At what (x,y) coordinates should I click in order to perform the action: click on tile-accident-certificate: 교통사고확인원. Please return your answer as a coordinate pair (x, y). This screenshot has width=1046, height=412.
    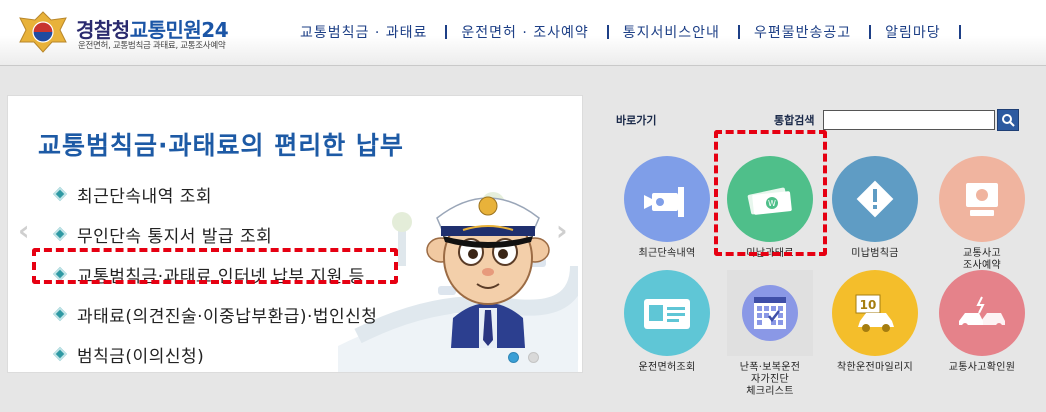
    Looking at the image, I should click on (982, 322).